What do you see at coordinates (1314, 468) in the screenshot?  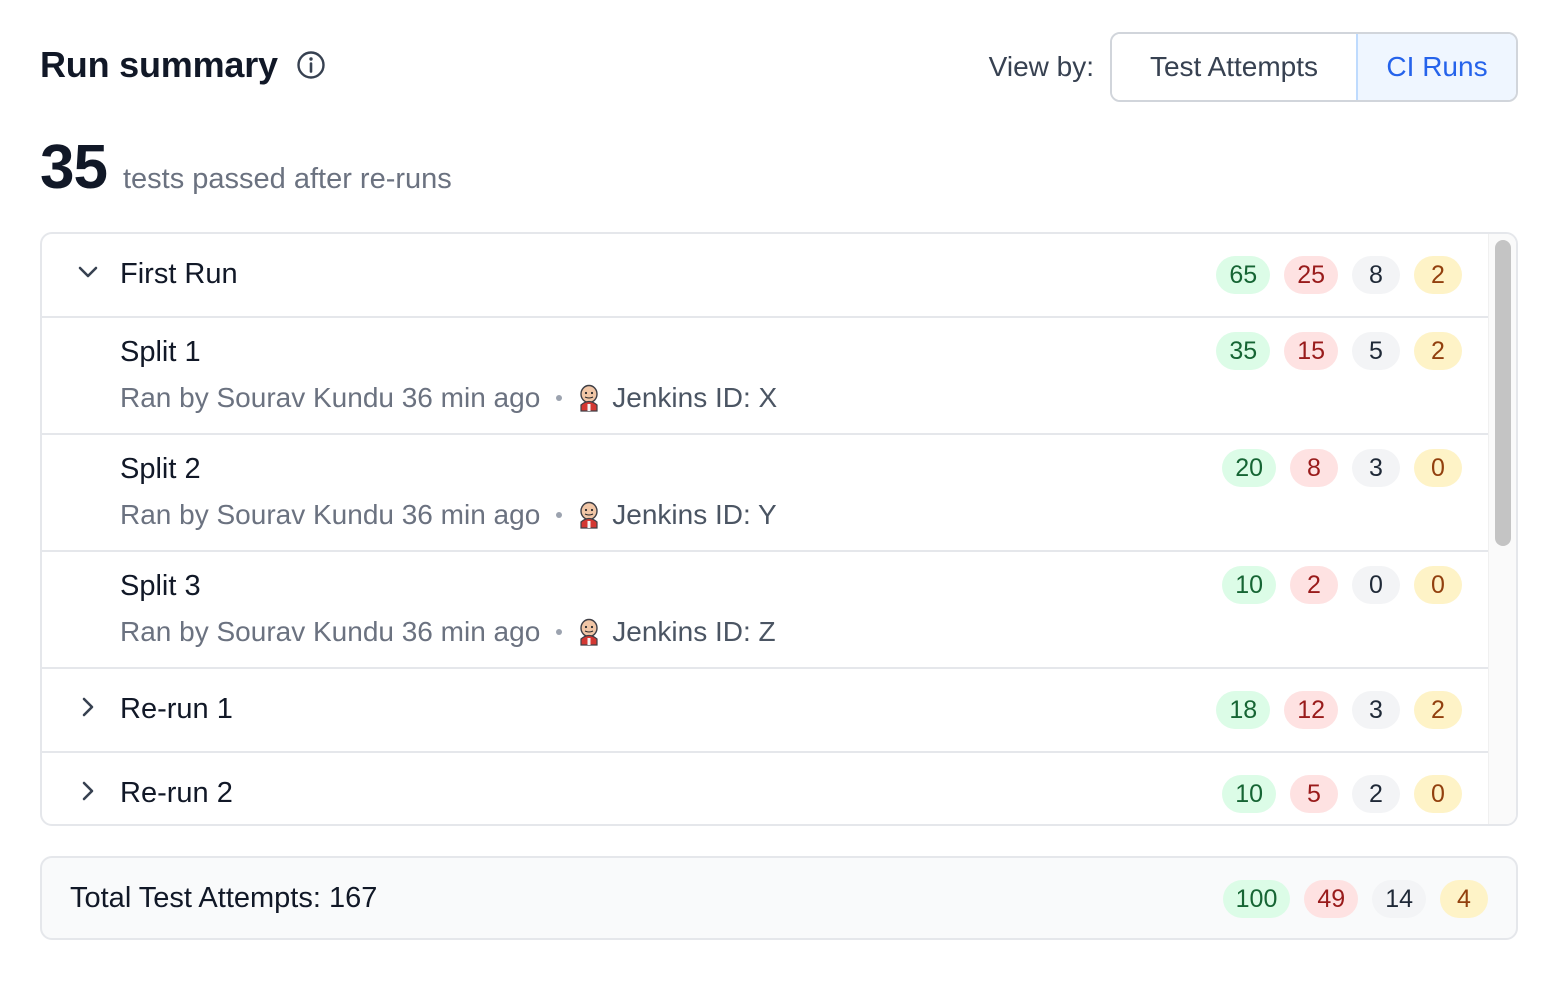 I see `failed-badge: 8` at bounding box center [1314, 468].